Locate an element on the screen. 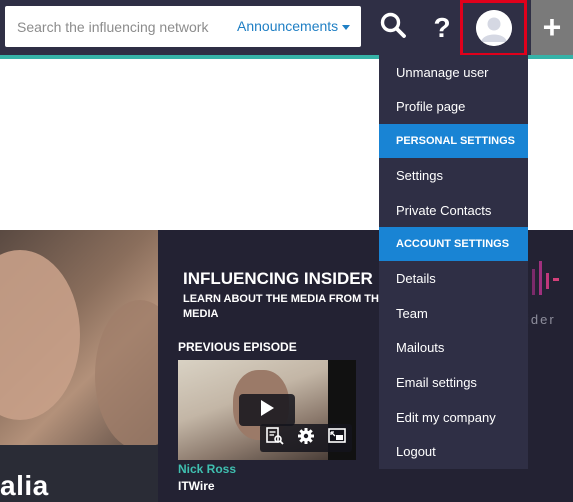  play-icon is located at coordinates (267, 410).